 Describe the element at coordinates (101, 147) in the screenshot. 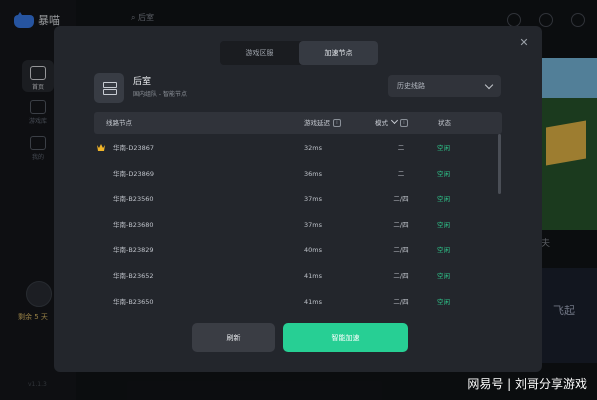

I see `crown-icon` at that location.